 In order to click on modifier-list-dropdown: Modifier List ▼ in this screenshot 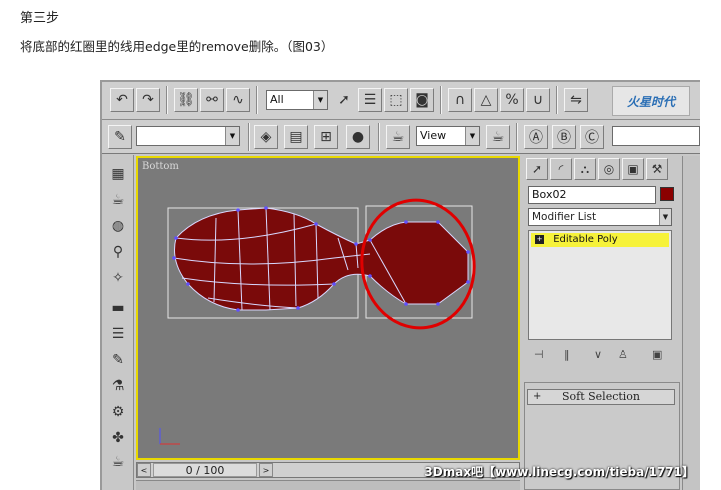, I will do `click(600, 217)`.